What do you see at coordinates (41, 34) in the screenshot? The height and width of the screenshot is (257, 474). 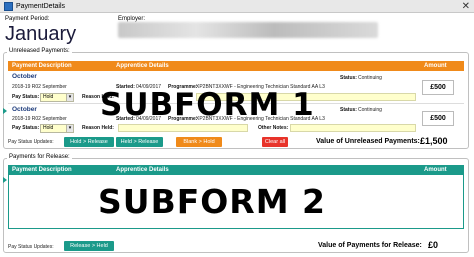 I see `period-value: January` at bounding box center [41, 34].